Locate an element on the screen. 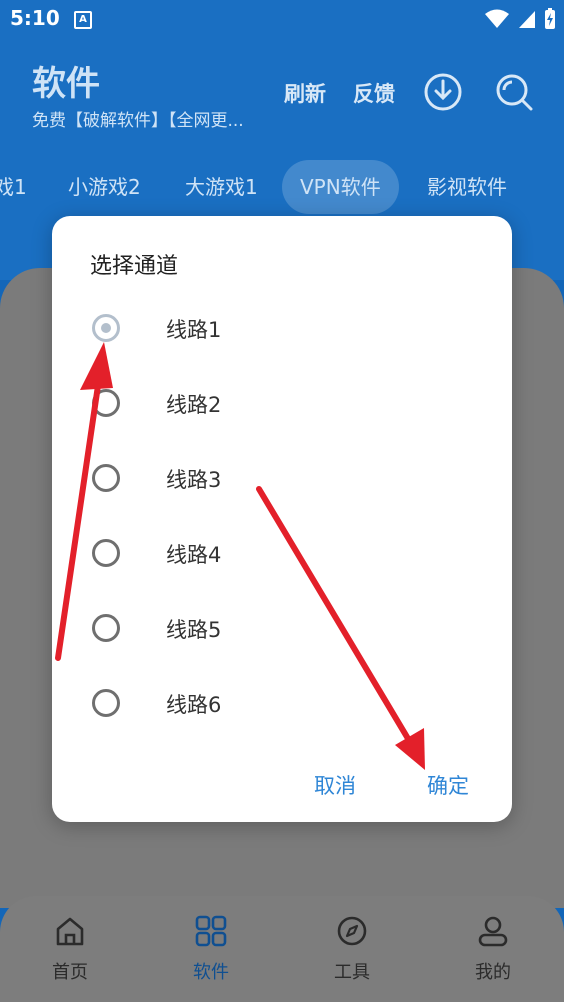 The height and width of the screenshot is (1002, 564). channel-option: 线路4 is located at coordinates (280, 555).